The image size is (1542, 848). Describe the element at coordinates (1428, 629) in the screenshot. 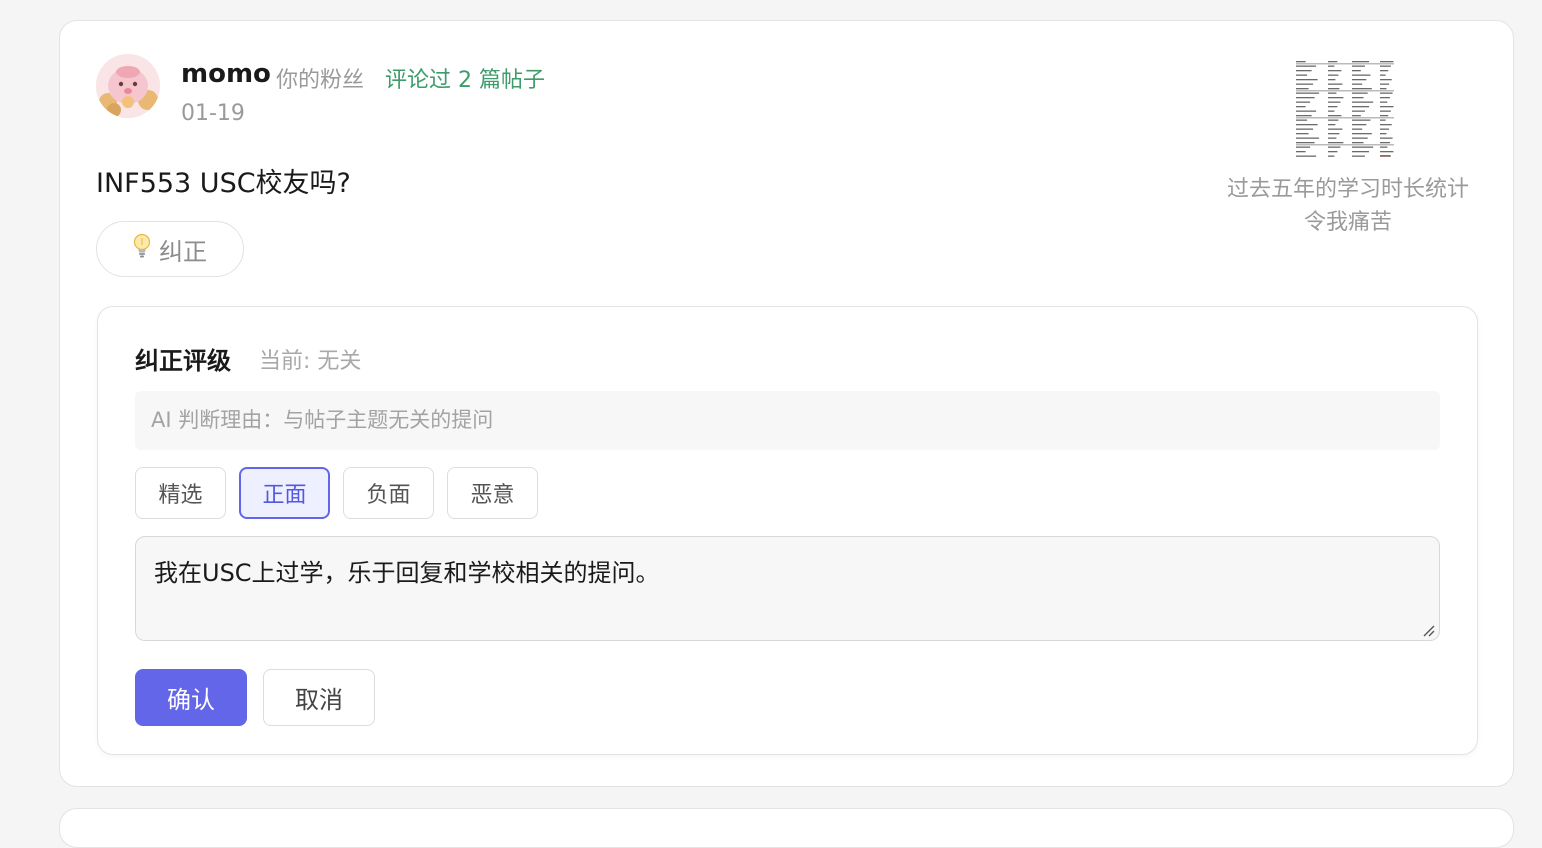

I see `resize-grip-icon` at that location.